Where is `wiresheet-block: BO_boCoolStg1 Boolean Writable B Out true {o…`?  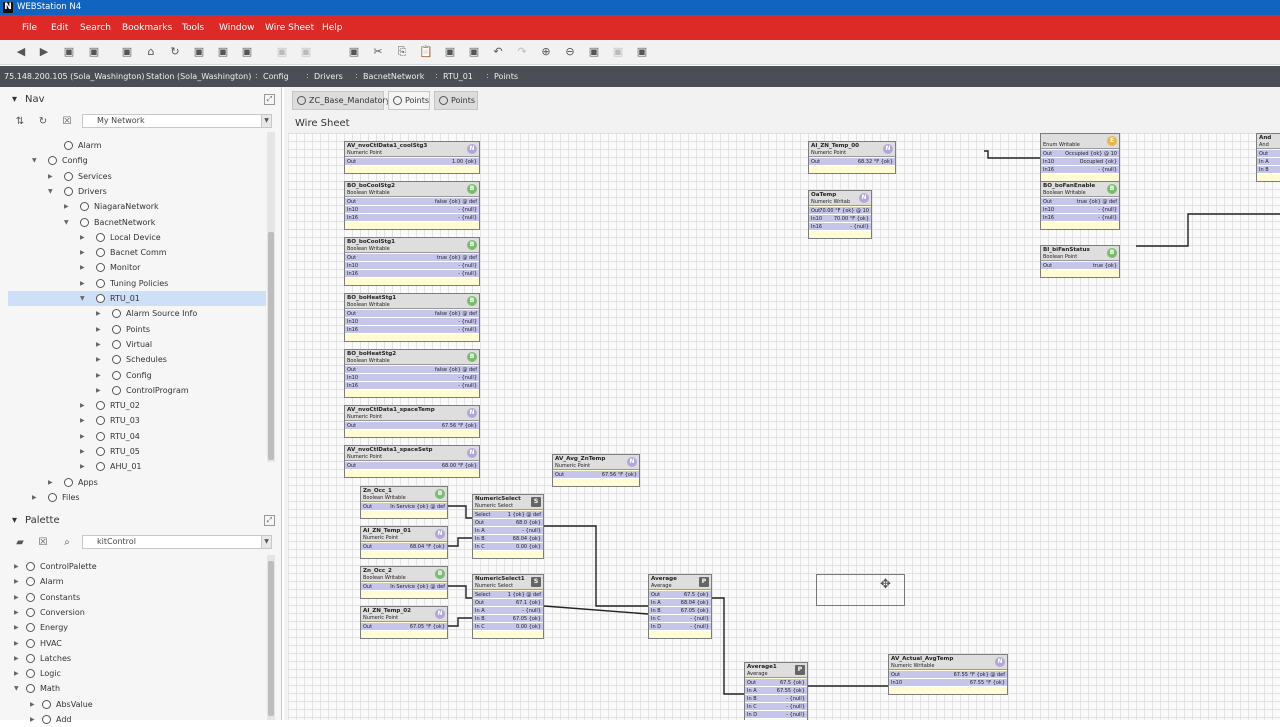 wiresheet-block: BO_boCoolStg1 Boolean Writable B Out true {o… is located at coordinates (412, 261).